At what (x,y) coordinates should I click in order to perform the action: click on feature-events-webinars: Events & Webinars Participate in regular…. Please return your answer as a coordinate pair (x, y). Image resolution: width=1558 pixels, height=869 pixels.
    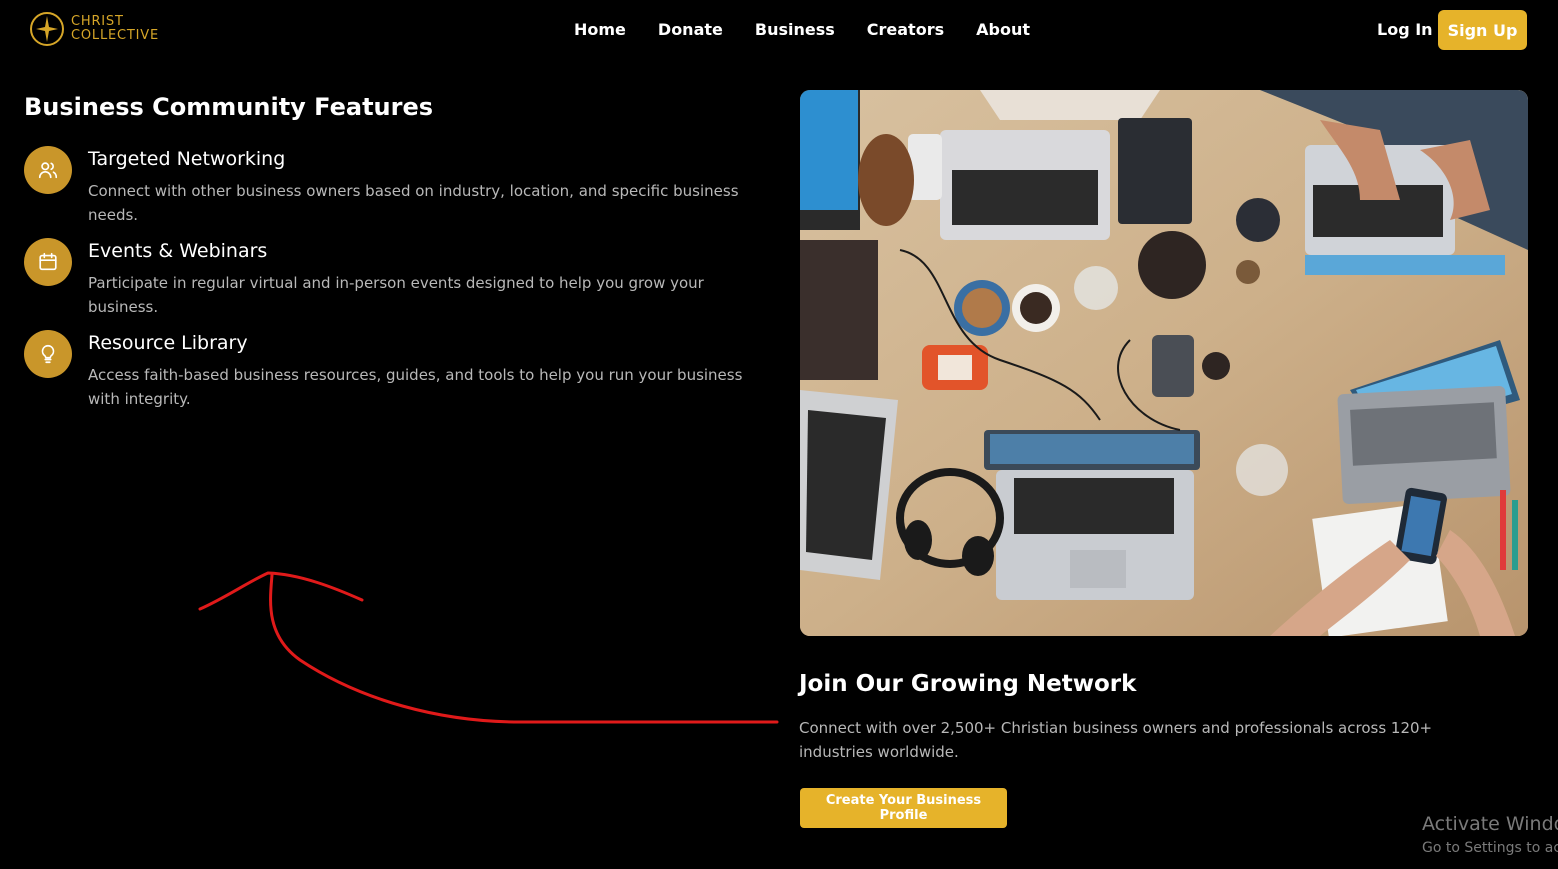
    Looking at the image, I should click on (394, 278).